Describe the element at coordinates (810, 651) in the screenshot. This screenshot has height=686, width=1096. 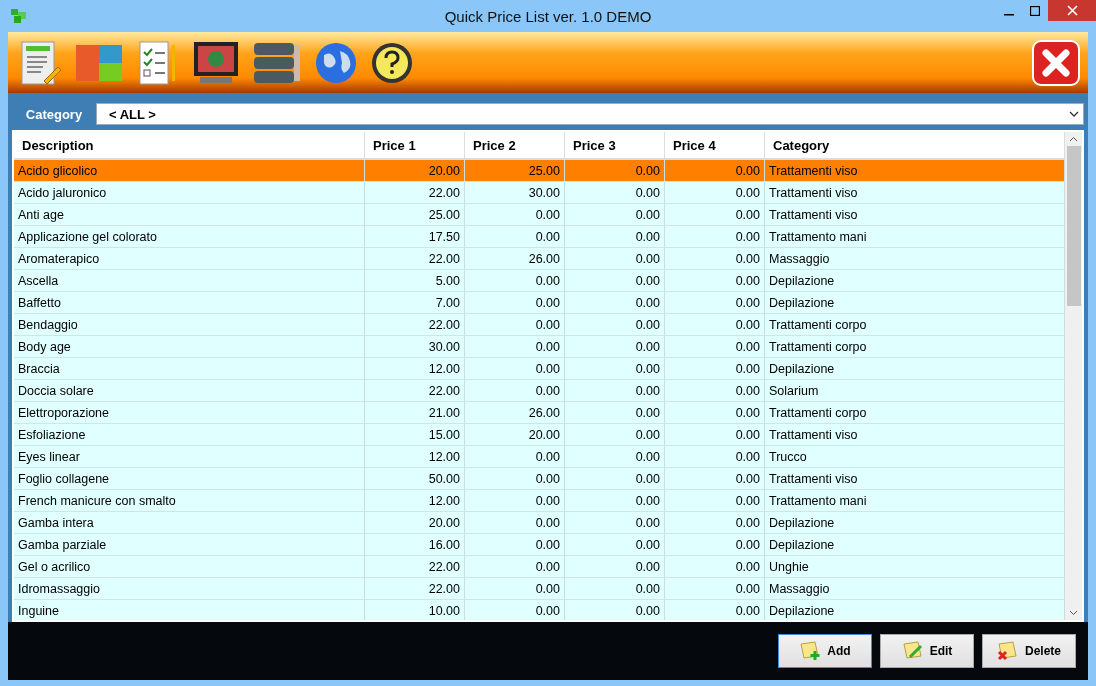
I see `note-plus-icon` at that location.